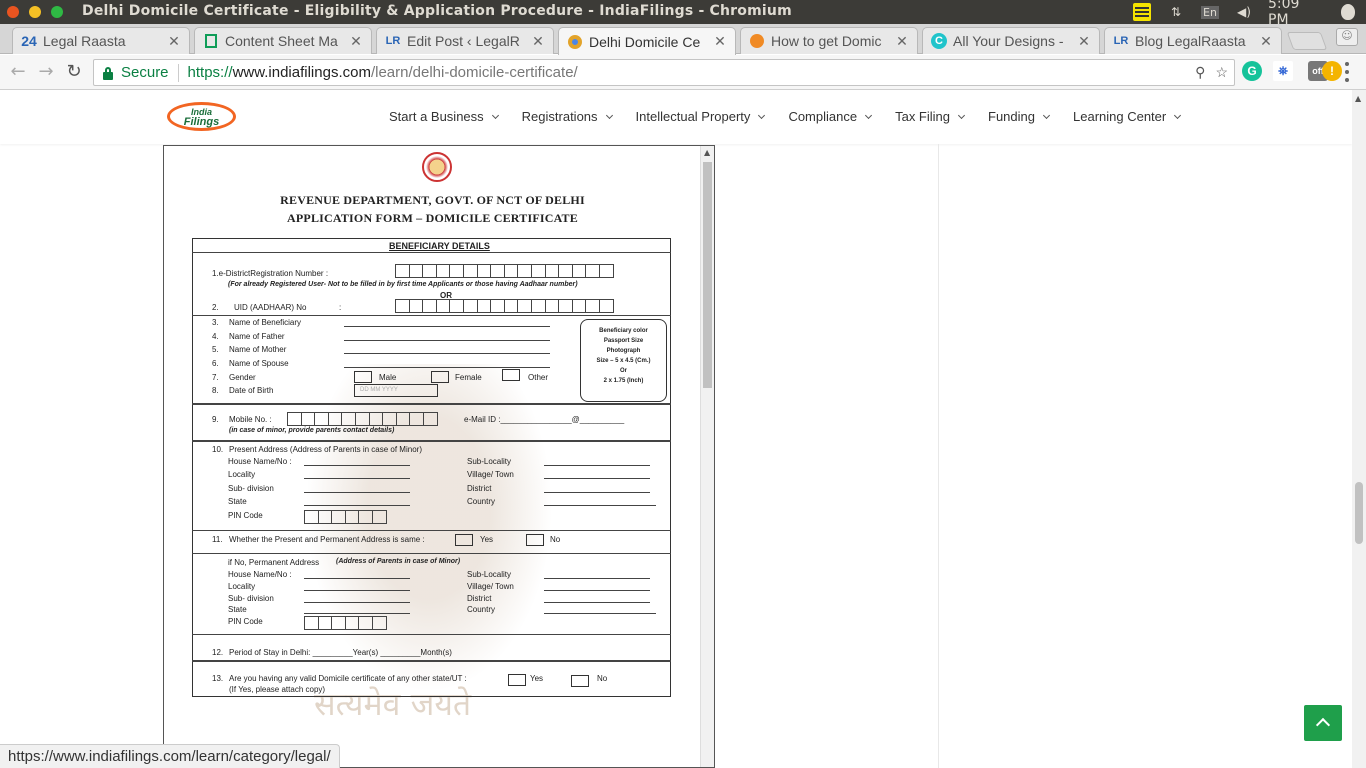  I want to click on menu-funding: Funding, so click(1019, 116).